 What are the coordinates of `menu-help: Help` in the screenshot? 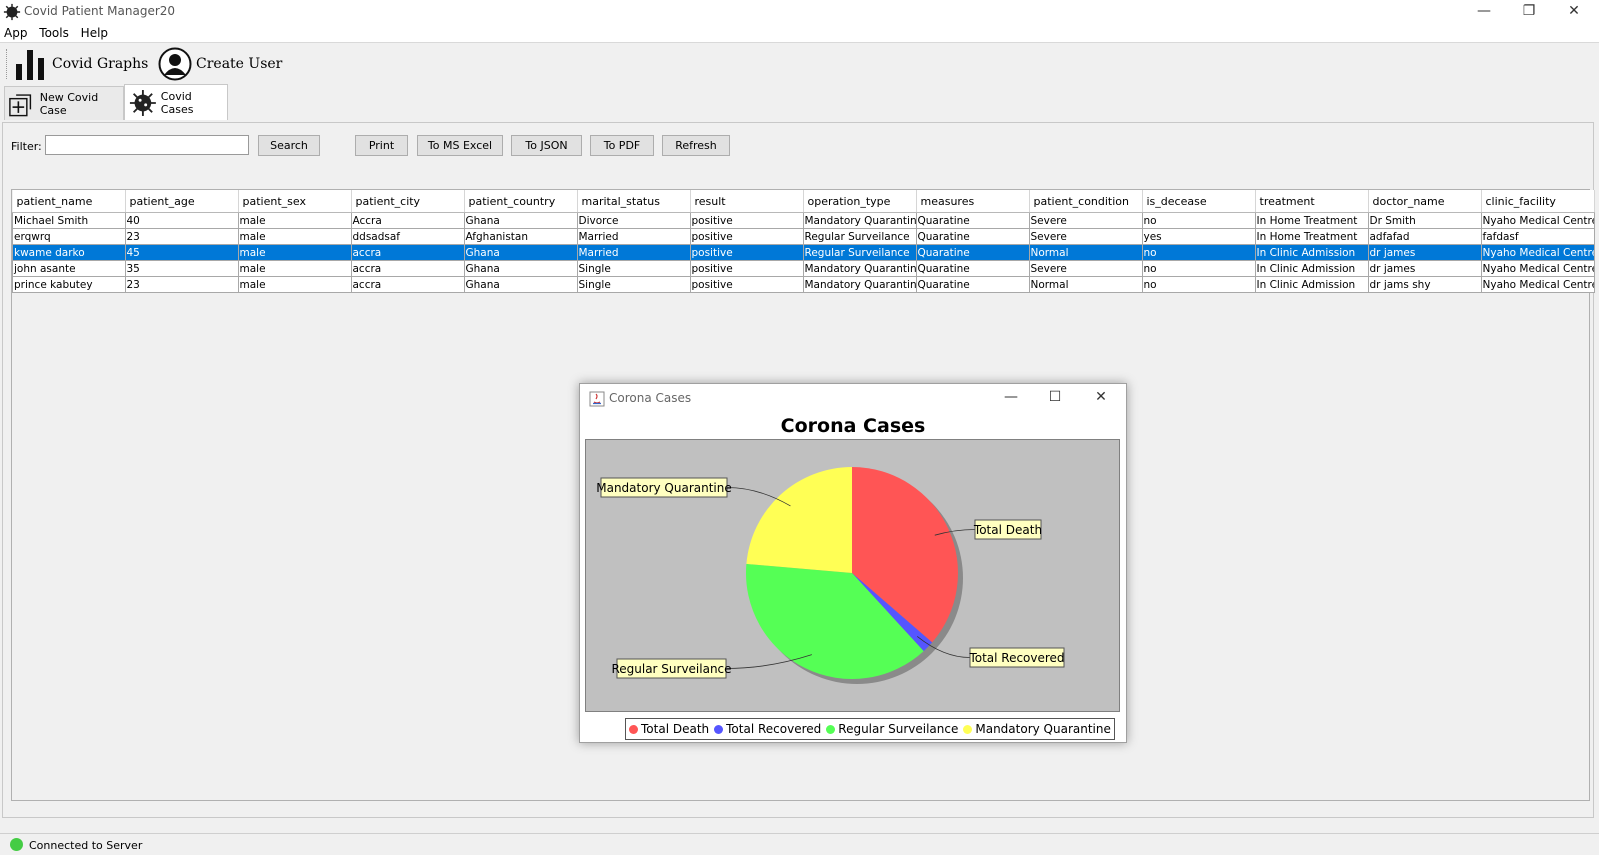 It's located at (94, 33).